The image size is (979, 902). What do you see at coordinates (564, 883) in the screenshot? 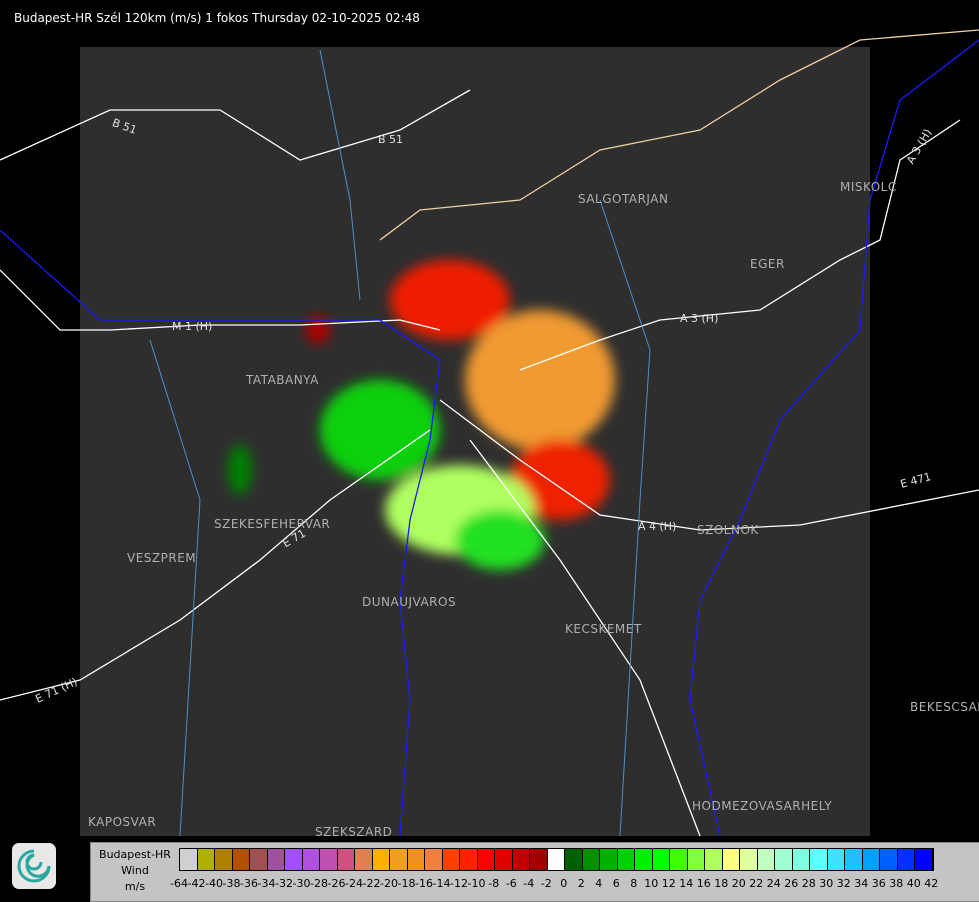
I see `legend-tick-label: 0` at bounding box center [564, 883].